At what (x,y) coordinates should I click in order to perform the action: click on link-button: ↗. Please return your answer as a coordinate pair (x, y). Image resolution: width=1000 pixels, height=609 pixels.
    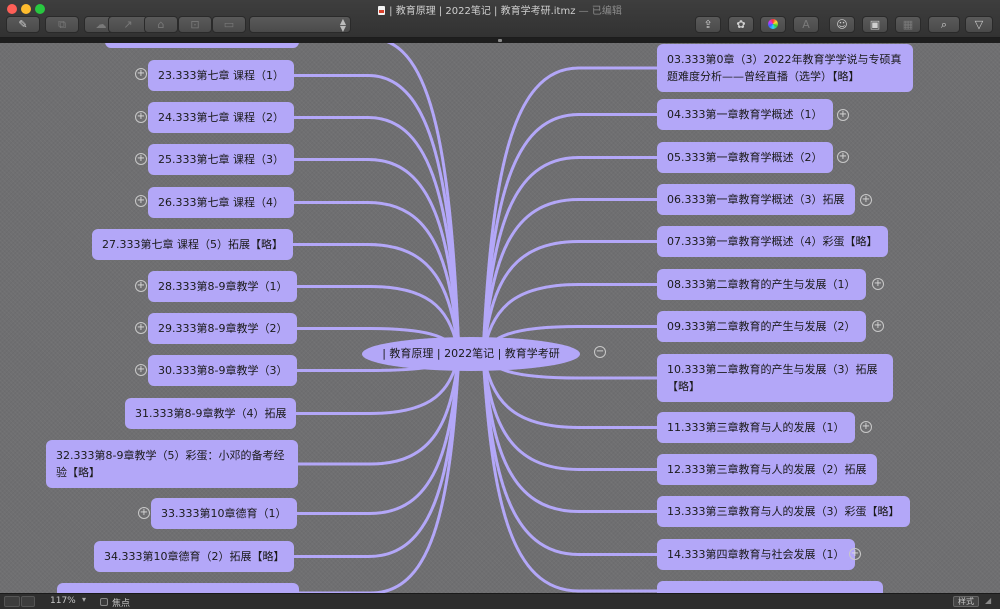
    Looking at the image, I should click on (128, 24).